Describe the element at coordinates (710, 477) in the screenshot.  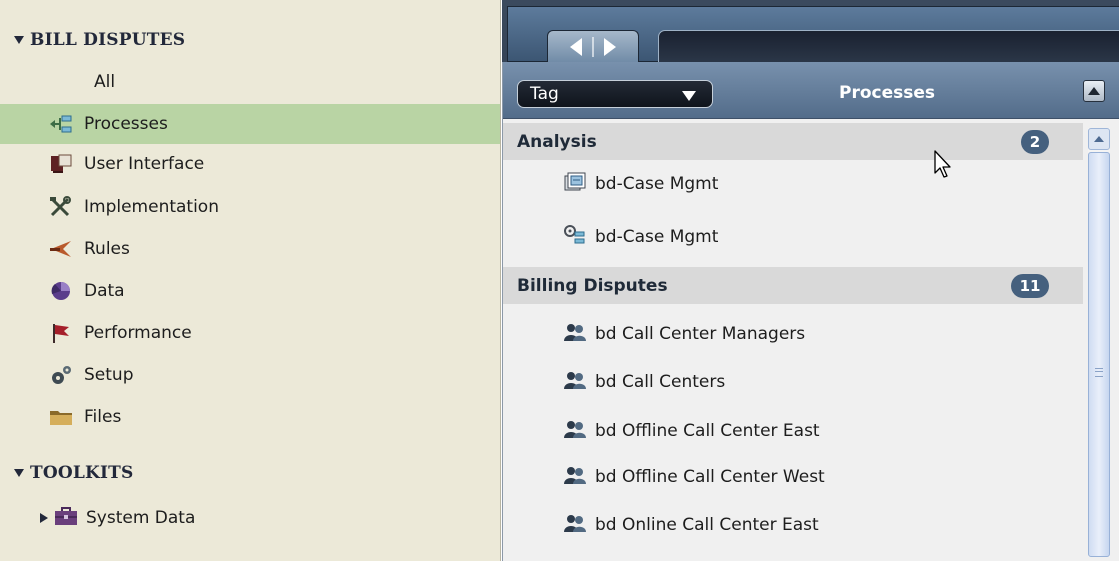
I see `list-item-label: bd Offline Call Center West` at that location.